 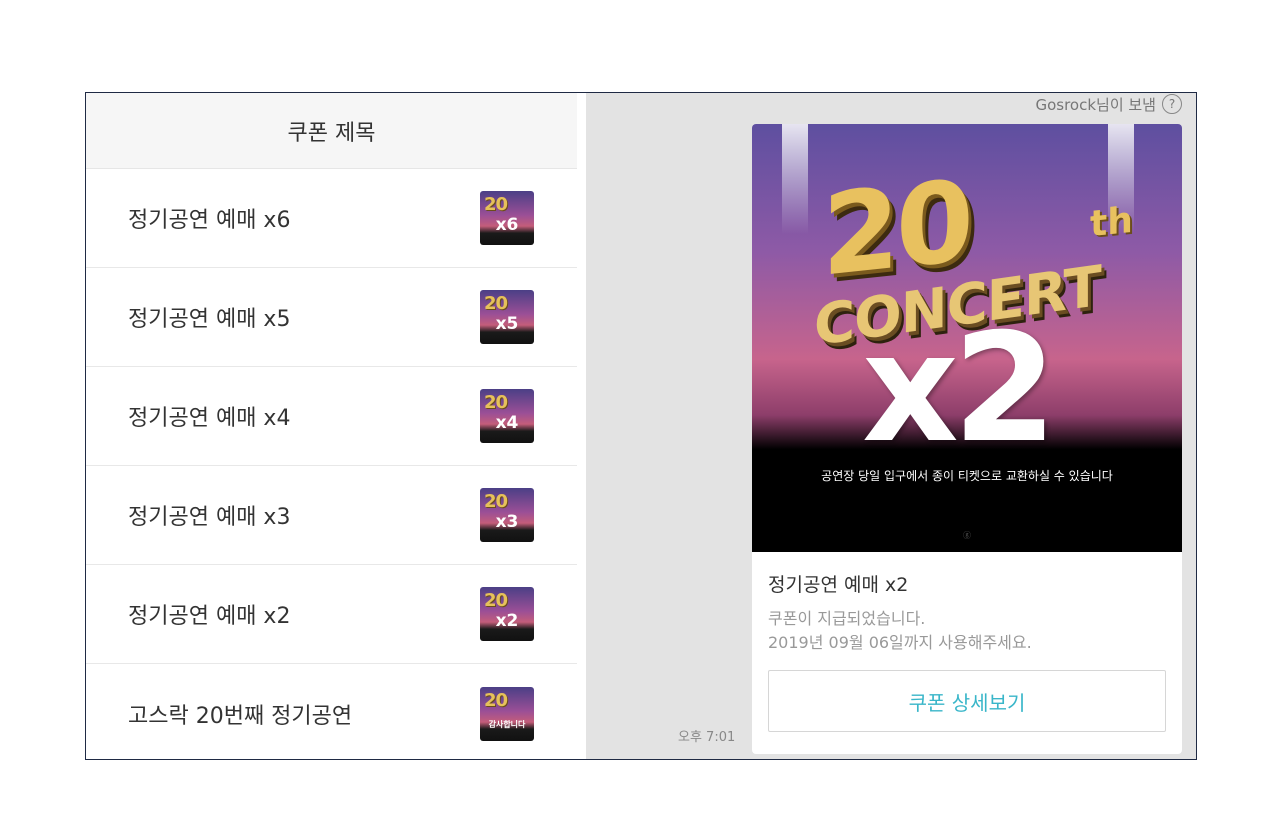 I want to click on list-item: 정기공연 예매 x5 20 x5, so click(x=331, y=317).